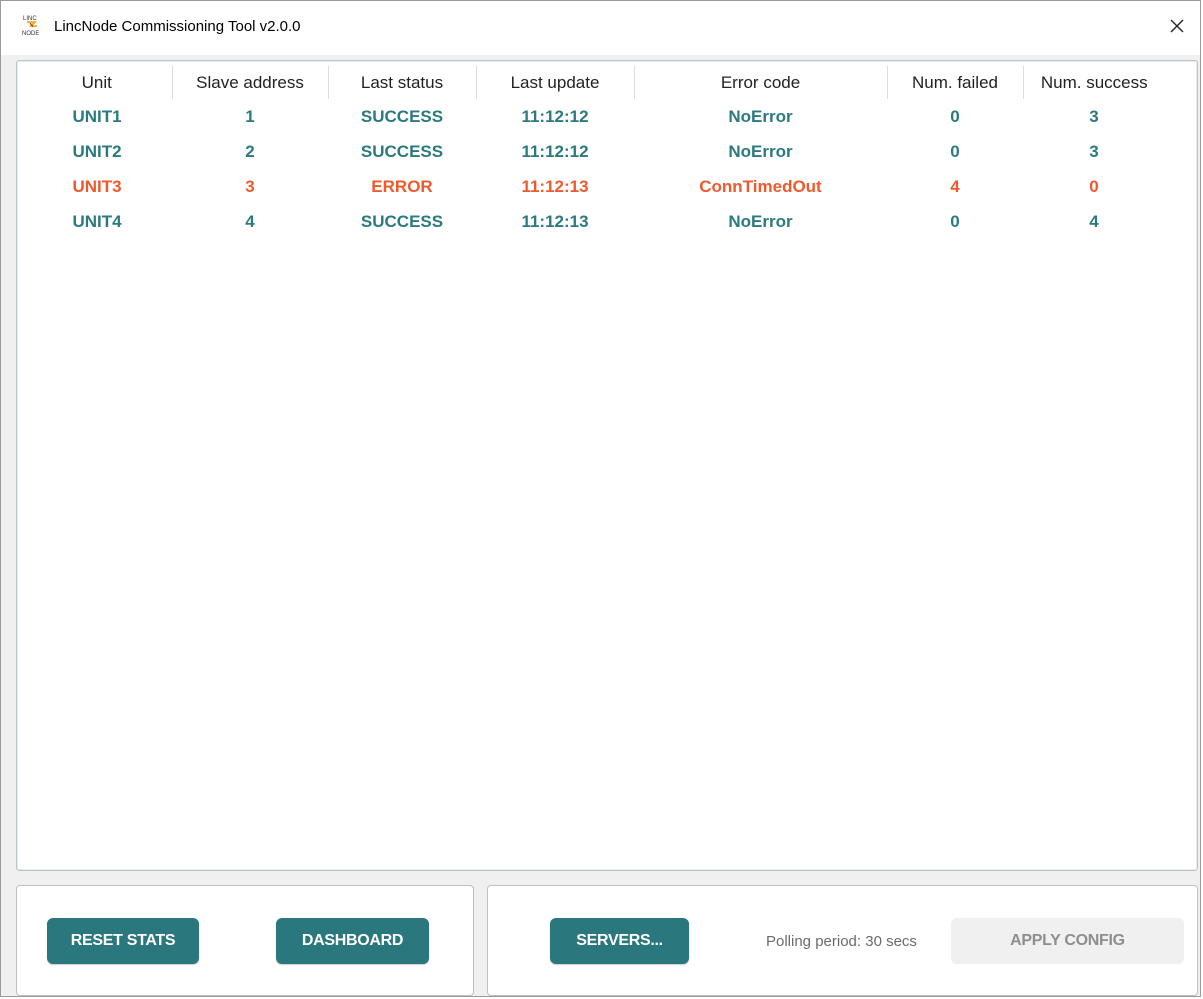  I want to click on cell-unit: UNIT4, so click(97, 221).